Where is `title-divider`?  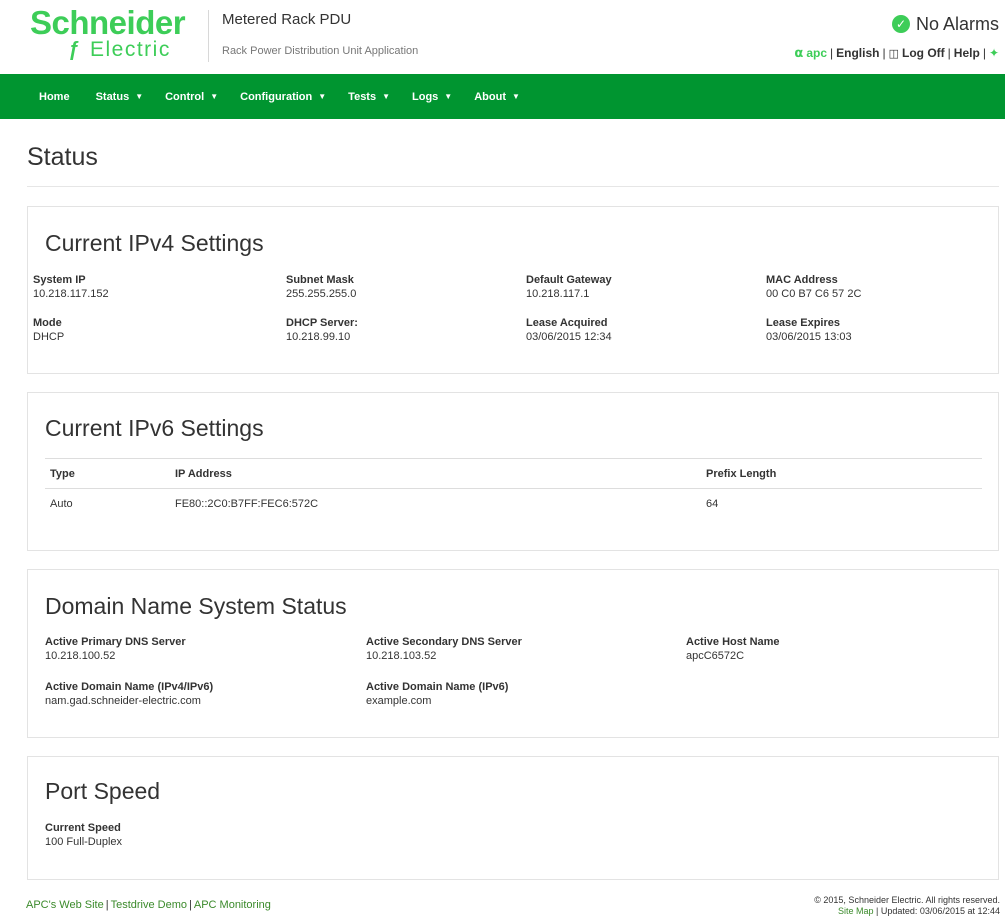
title-divider is located at coordinates (513, 186).